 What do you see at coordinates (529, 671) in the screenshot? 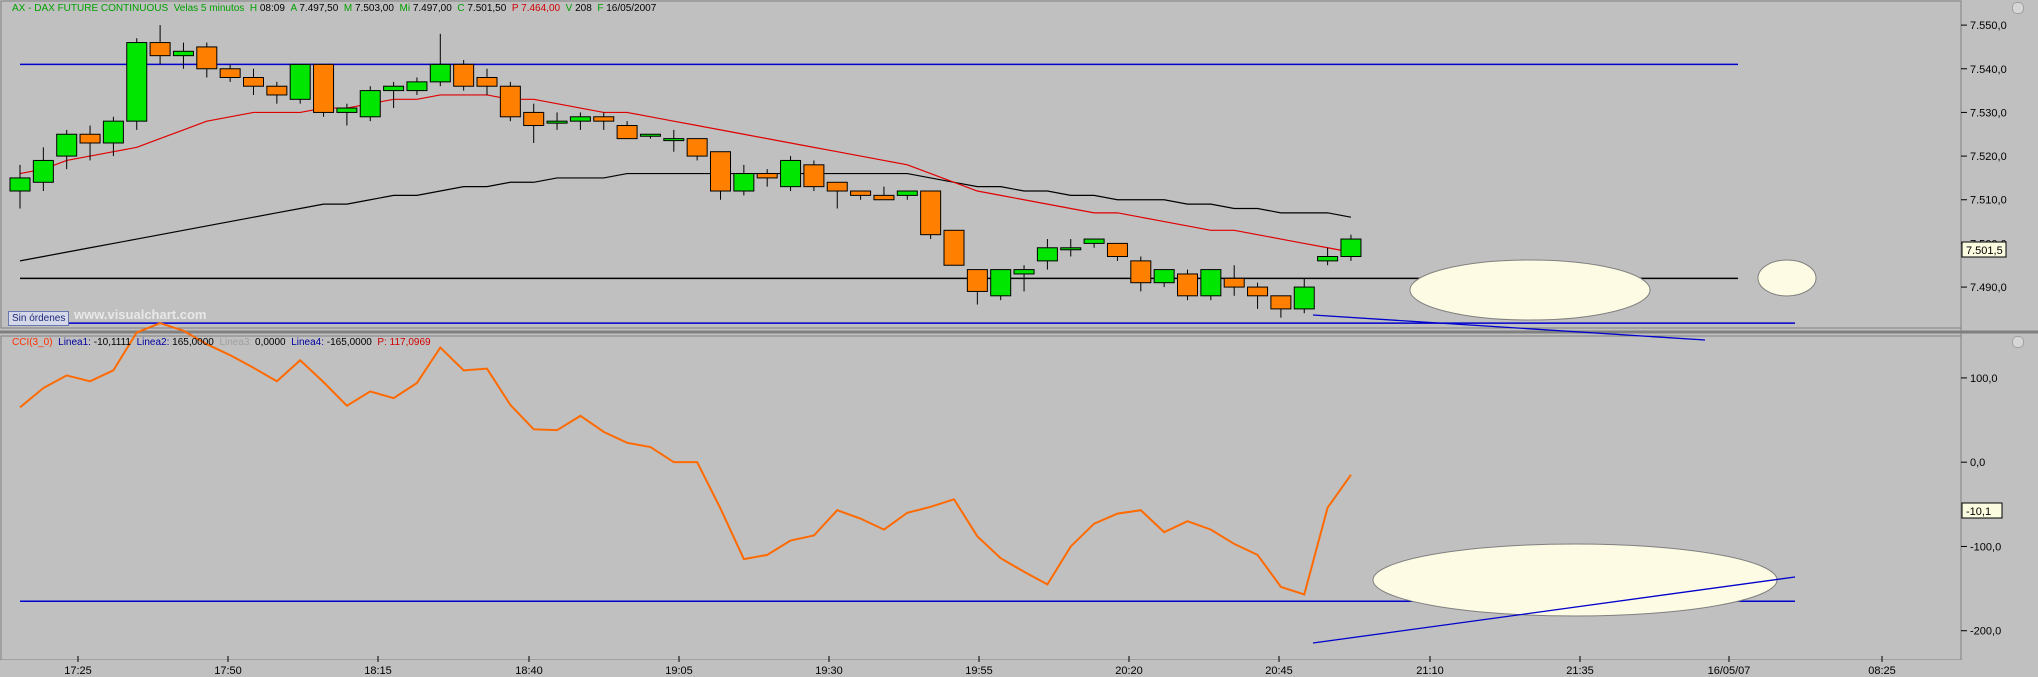
I see `time-tick-label: 18:40` at bounding box center [529, 671].